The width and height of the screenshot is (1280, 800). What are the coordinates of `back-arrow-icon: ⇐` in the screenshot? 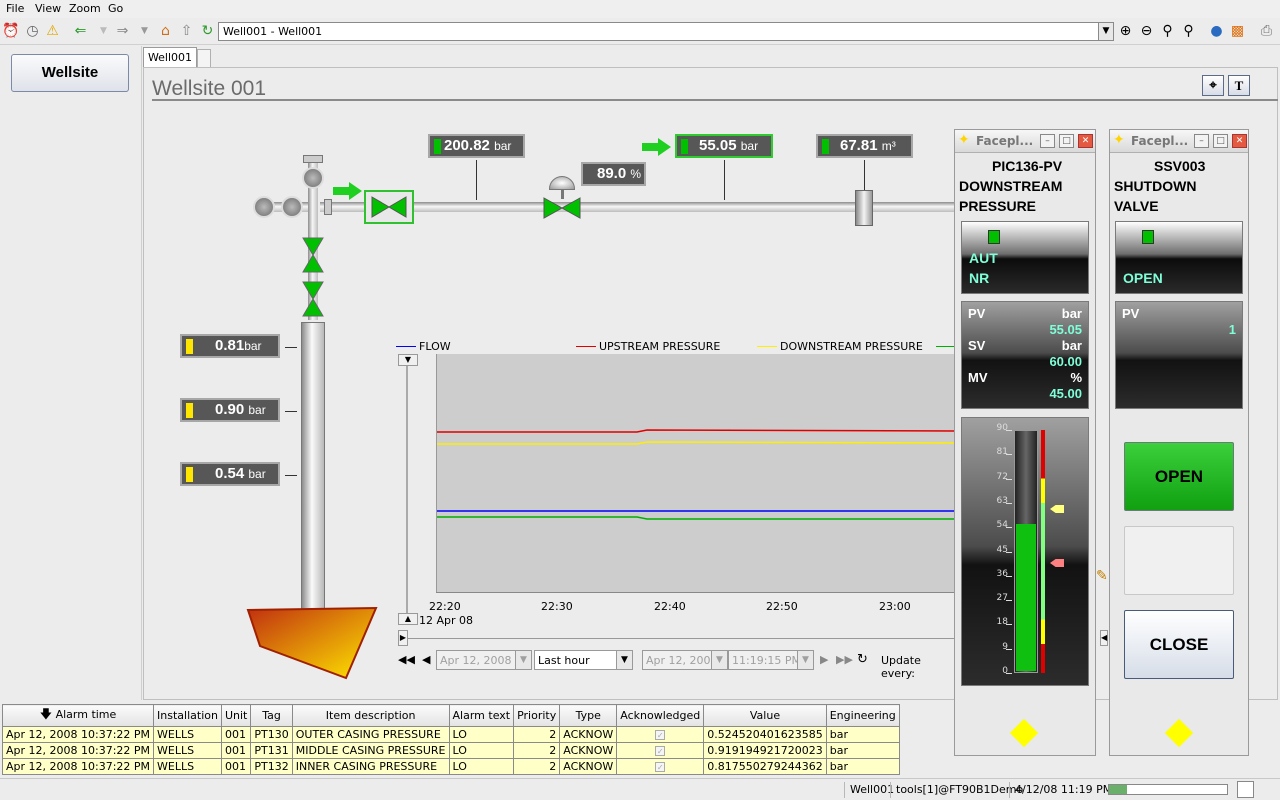 It's located at (80, 31).